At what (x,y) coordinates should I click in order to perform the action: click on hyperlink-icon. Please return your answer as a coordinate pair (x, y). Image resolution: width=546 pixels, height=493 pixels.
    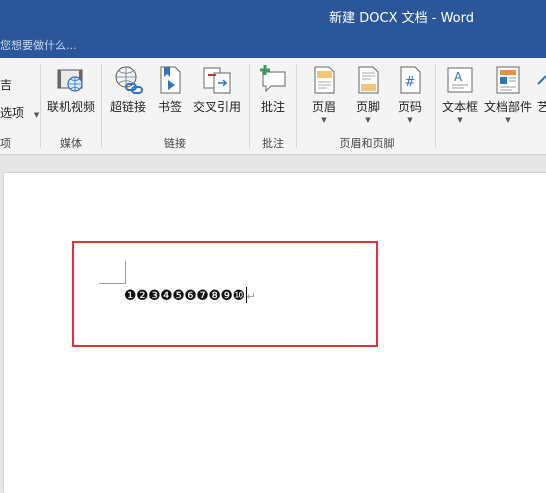
    Looking at the image, I should click on (128, 80).